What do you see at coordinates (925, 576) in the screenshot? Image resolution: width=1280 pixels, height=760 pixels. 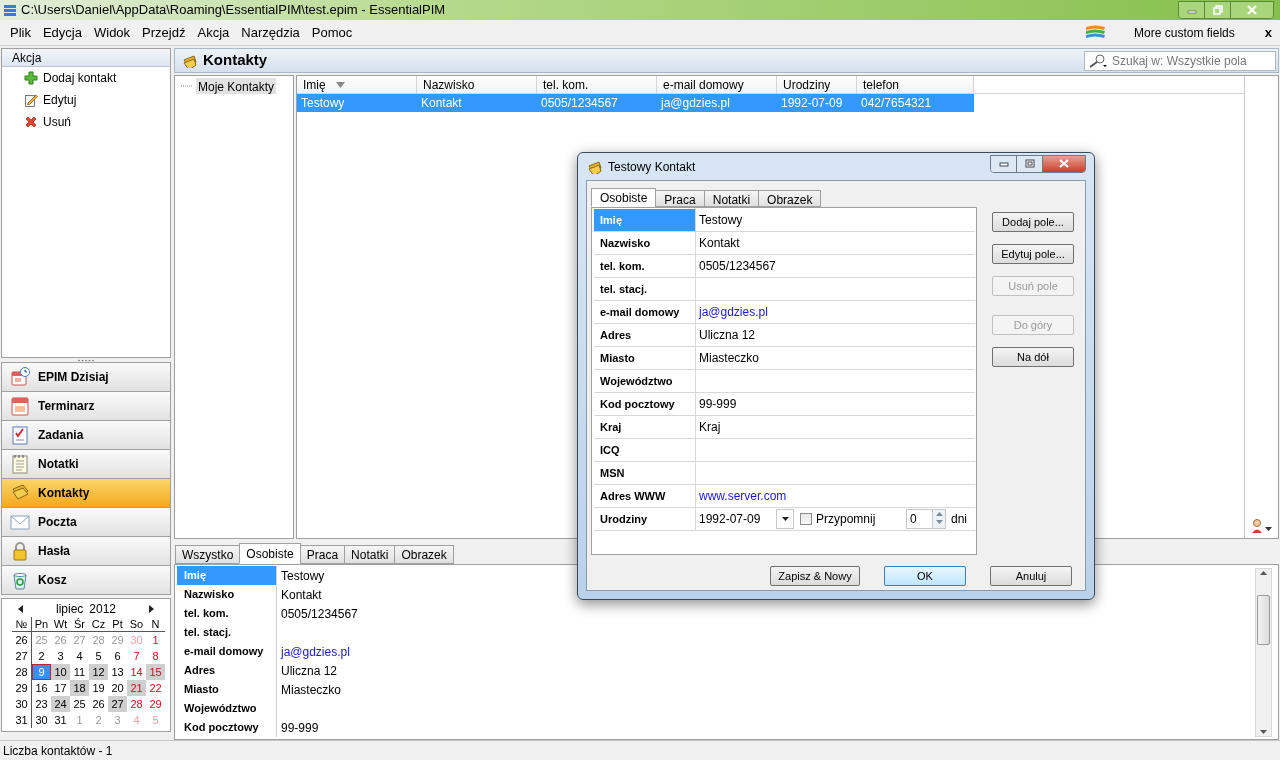 I see `dialog-button: OK` at bounding box center [925, 576].